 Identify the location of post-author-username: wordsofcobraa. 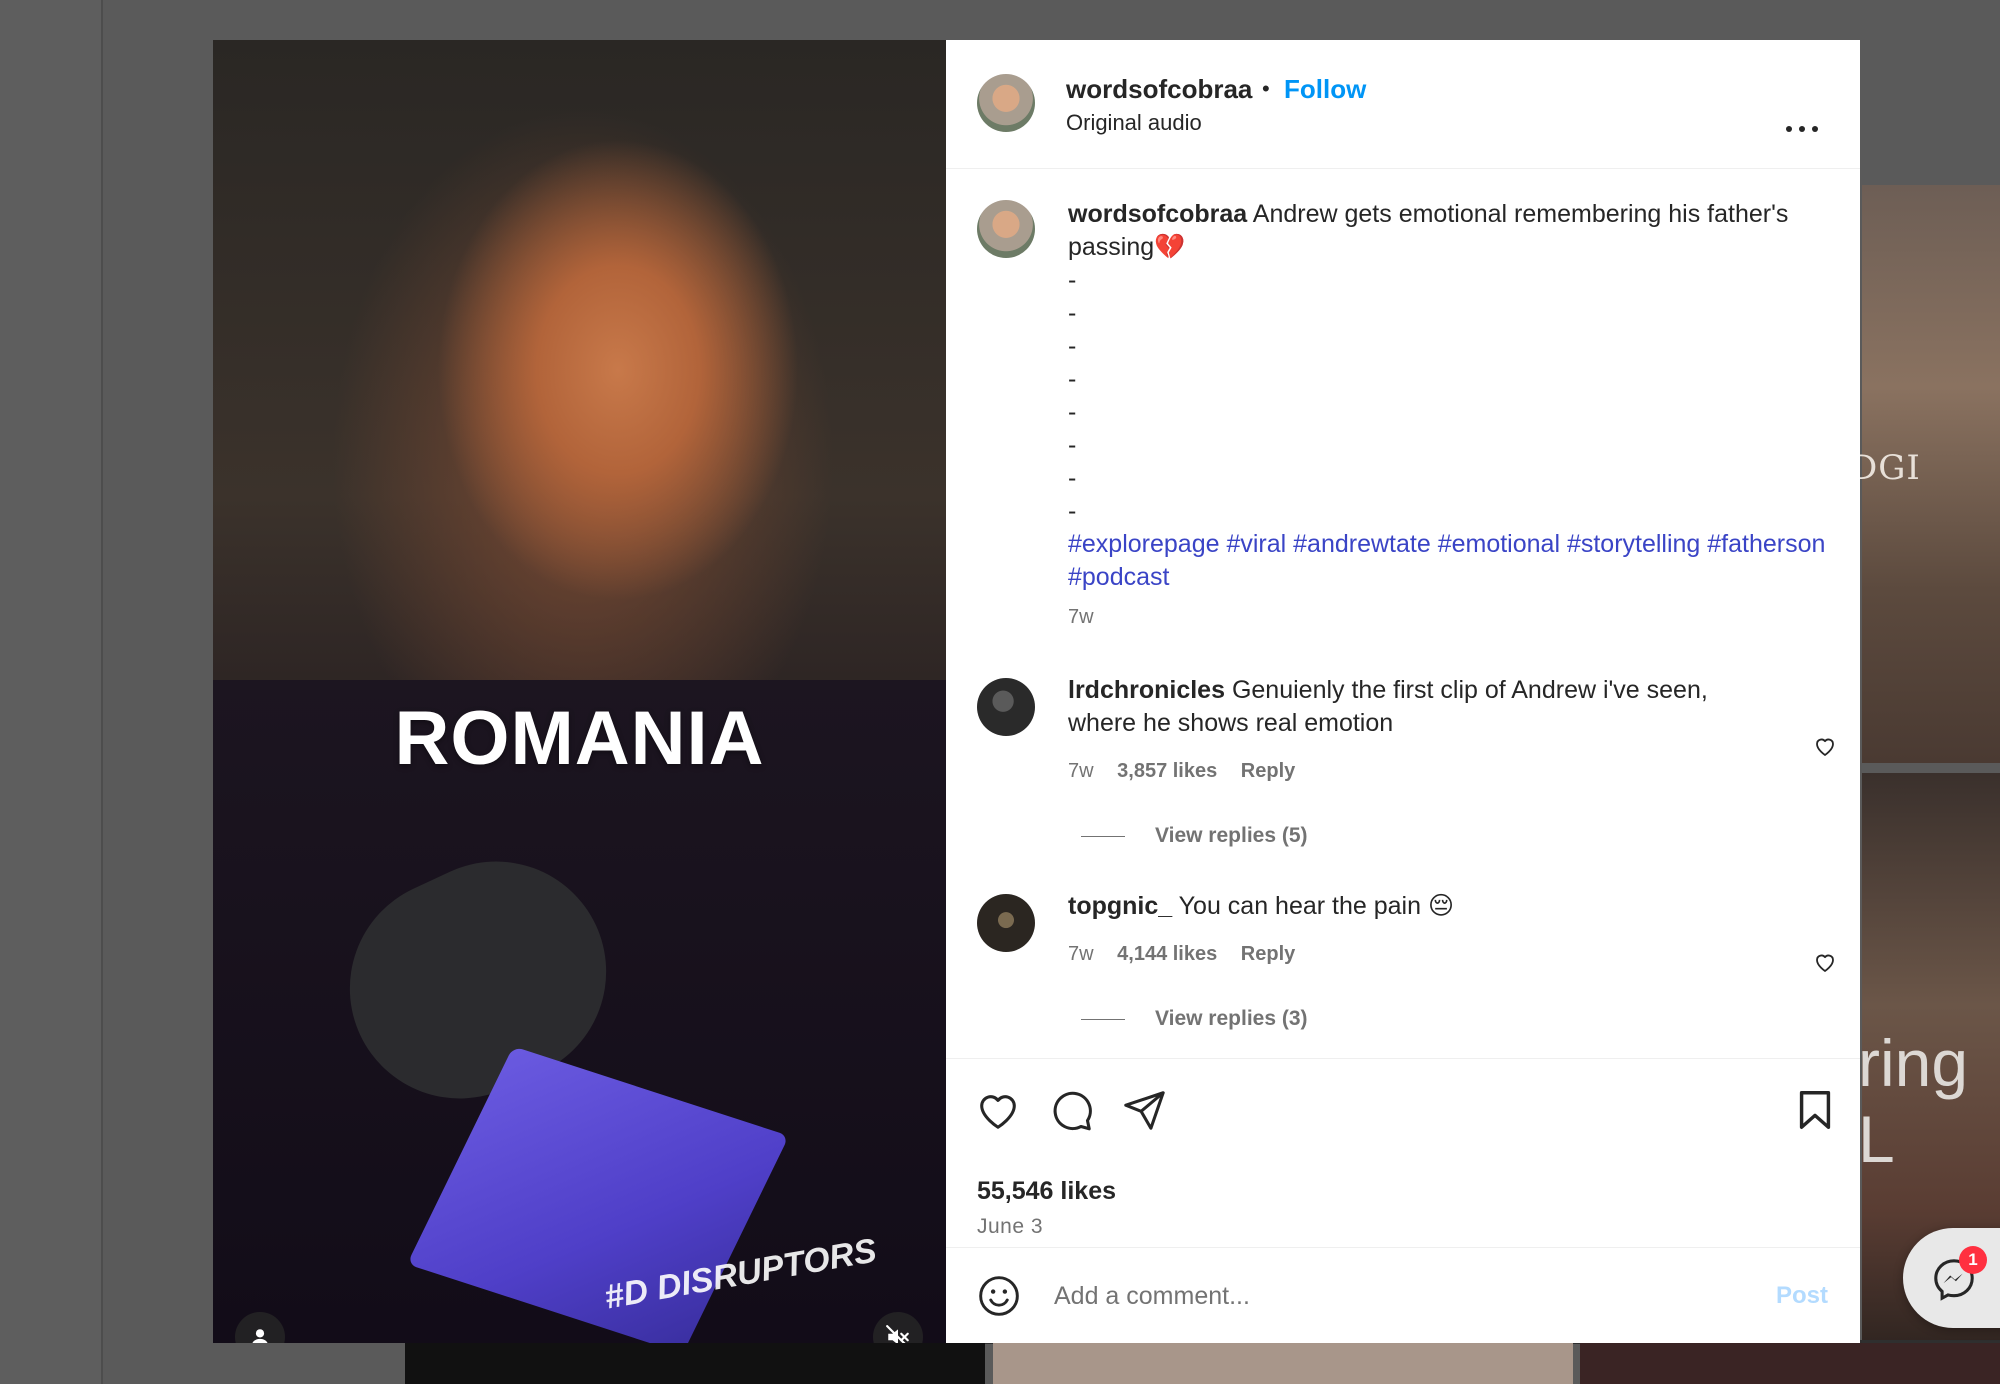
(1159, 89).